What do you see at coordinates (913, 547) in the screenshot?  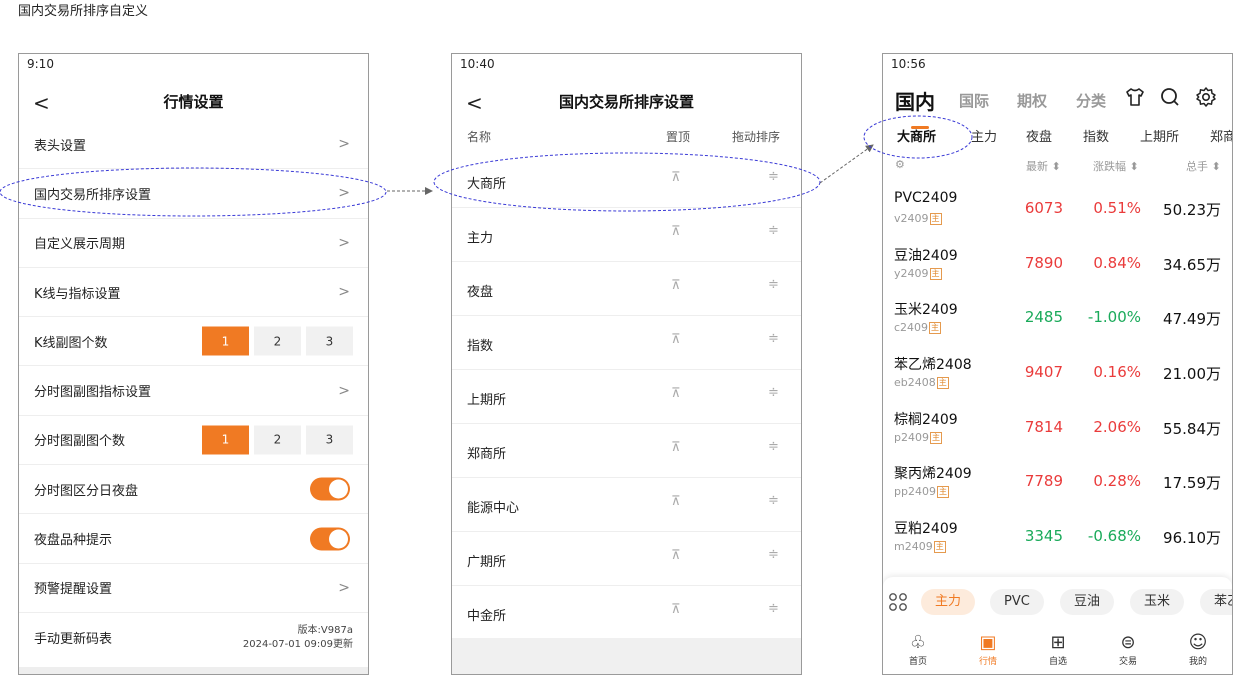 I see `contract-code-text: m2409` at bounding box center [913, 547].